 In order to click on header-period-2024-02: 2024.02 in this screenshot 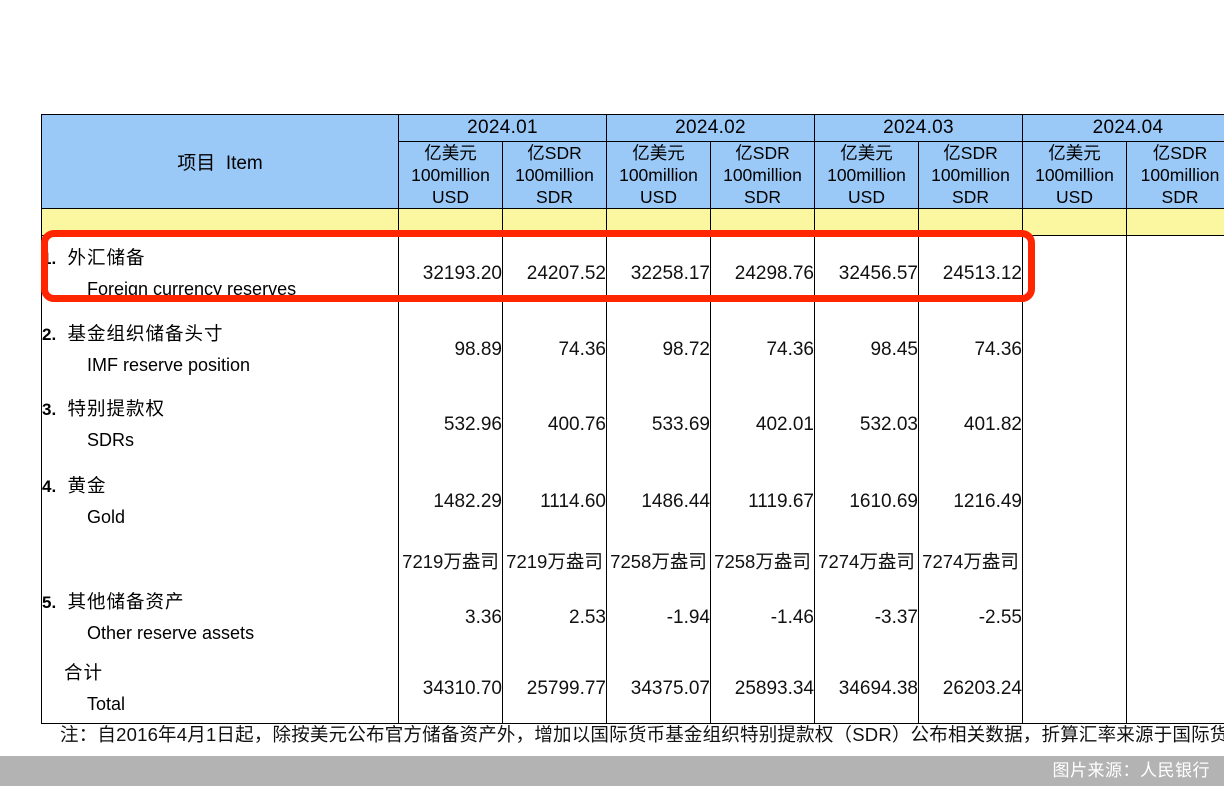, I will do `click(710, 128)`.